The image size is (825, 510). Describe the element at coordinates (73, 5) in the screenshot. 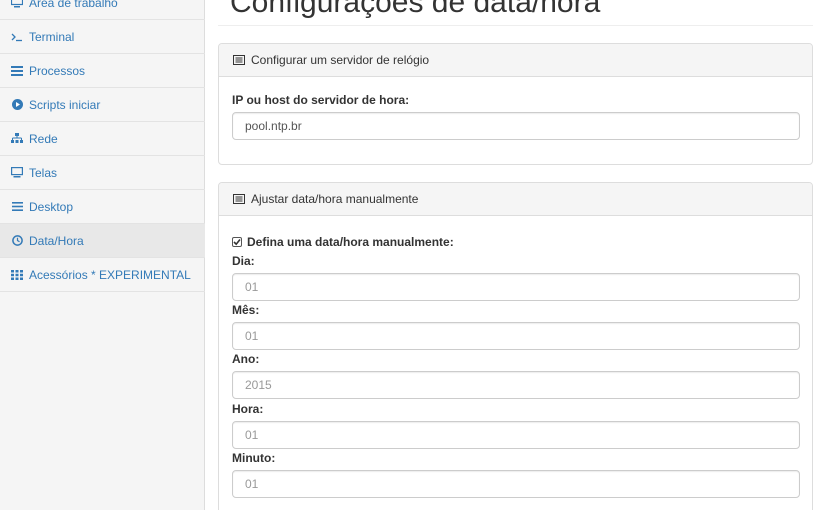

I see `sidebar-item-label: Área de trabalho` at that location.